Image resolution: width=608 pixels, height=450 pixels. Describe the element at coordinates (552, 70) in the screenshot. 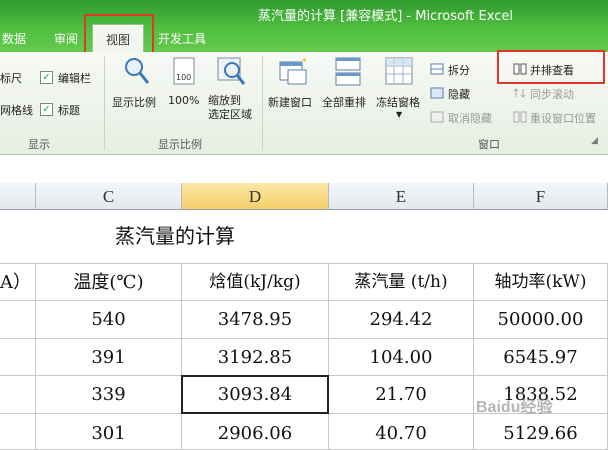

I see `view-side-by-side-button: 并排查看` at that location.